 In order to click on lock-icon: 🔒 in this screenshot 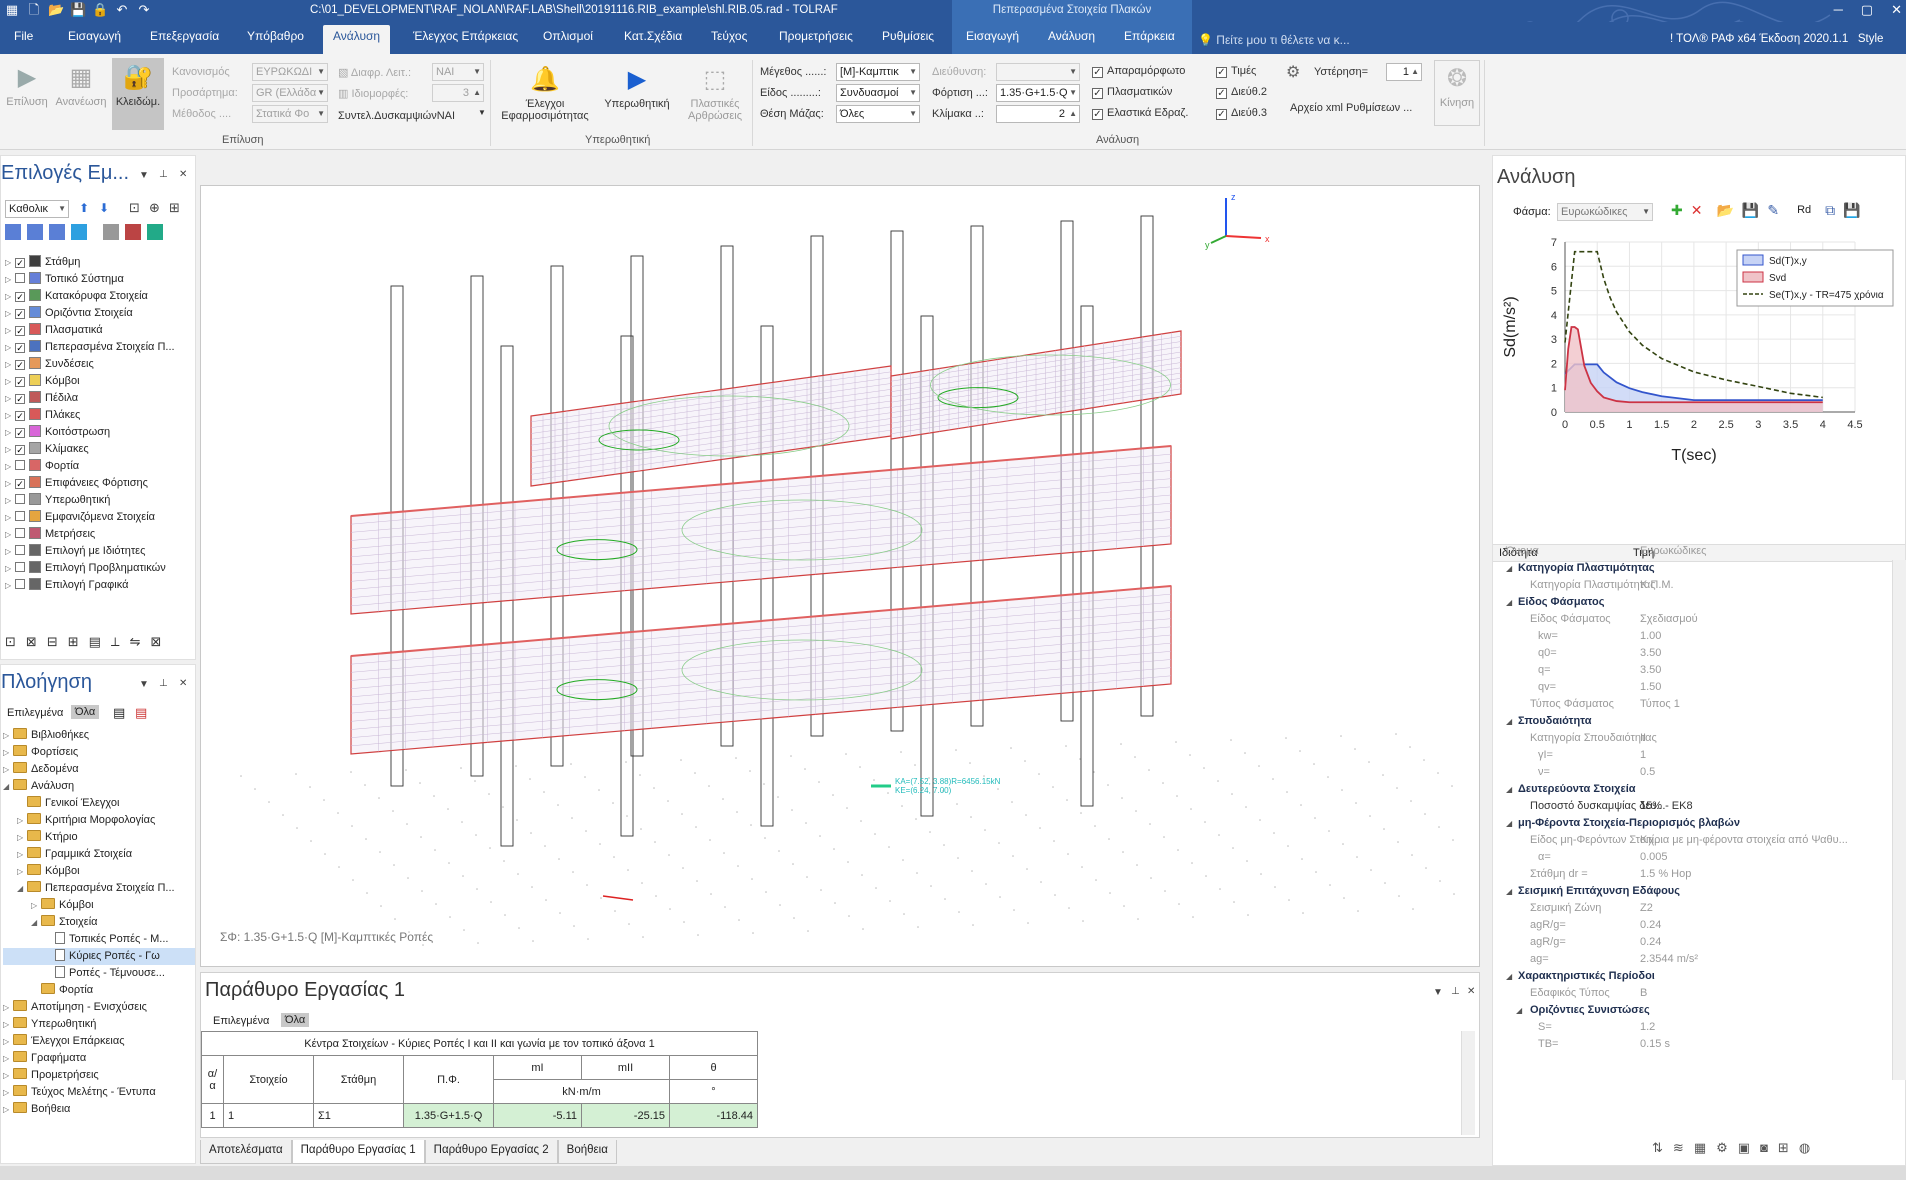, I will do `click(100, 10)`.